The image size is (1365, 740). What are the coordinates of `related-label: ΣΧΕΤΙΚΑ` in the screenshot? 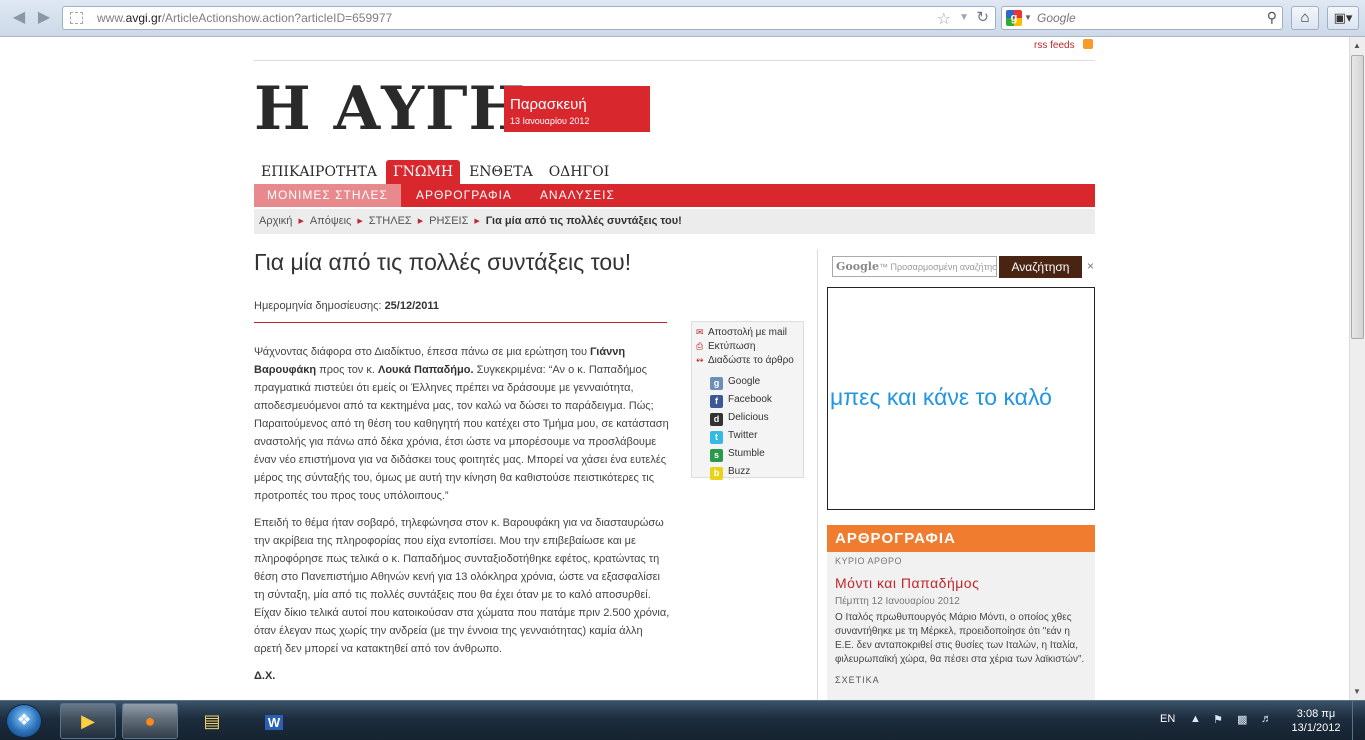 It's located at (961, 680).